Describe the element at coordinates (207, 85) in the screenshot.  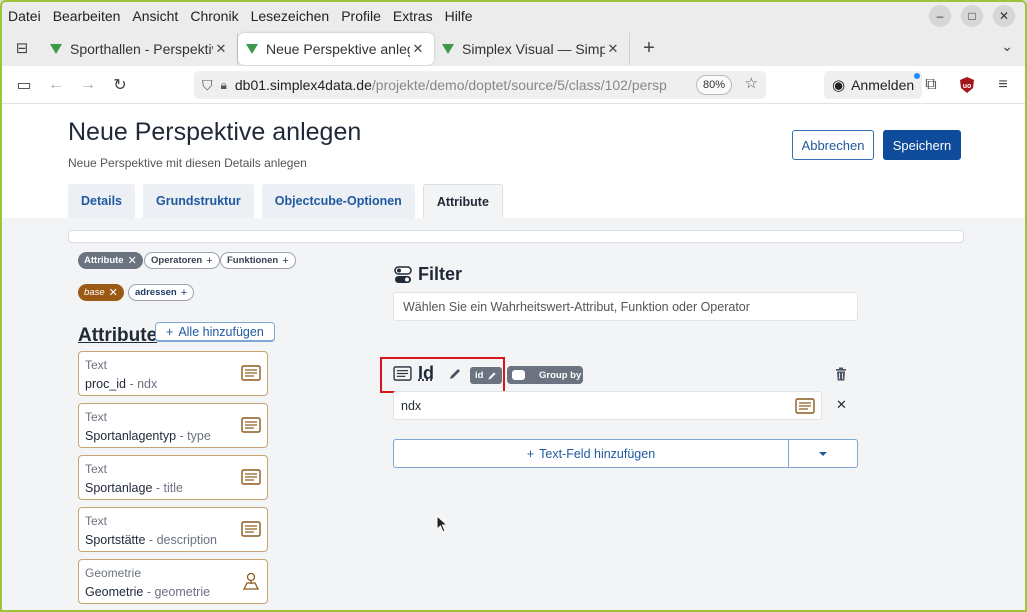
I see `shield-icon: ⛉` at that location.